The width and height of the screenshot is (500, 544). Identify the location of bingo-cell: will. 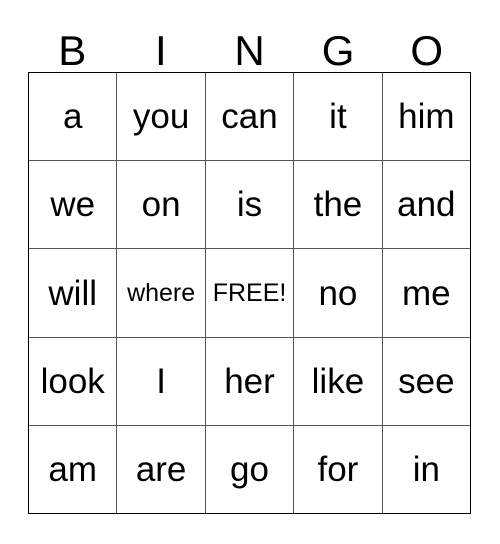
(73, 293).